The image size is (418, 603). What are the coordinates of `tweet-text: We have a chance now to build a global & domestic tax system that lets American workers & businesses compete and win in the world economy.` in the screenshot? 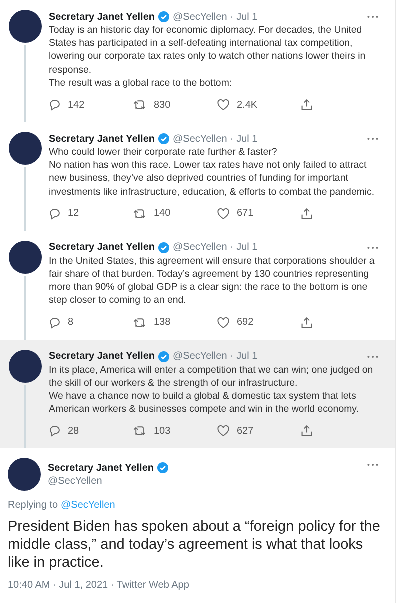 It's located at (204, 403).